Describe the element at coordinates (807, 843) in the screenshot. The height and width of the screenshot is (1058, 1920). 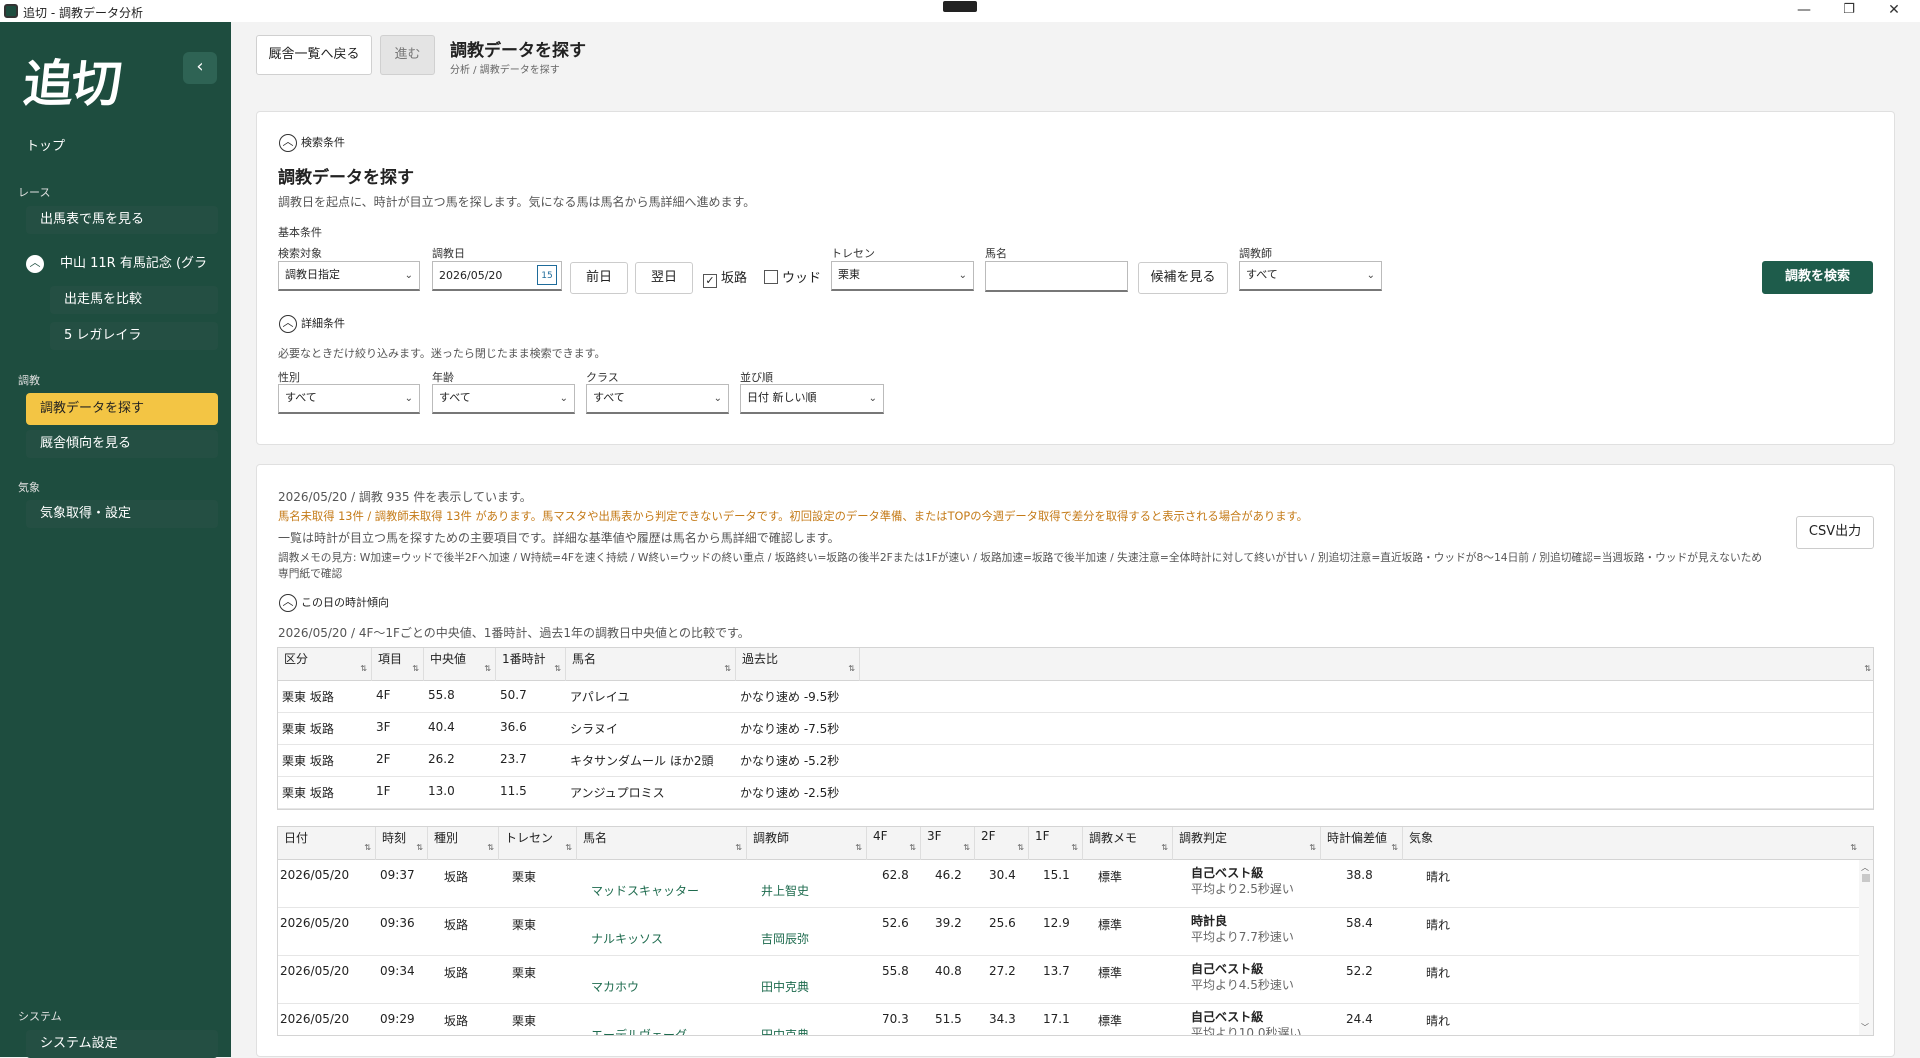
I see `list-col-trainer: 調教師 ⇅` at that location.